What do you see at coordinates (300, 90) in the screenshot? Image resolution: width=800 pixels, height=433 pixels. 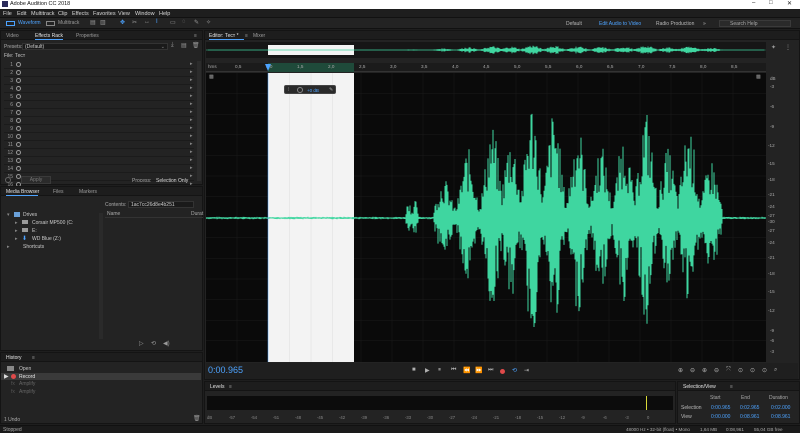 I see `volume-knob-icon` at bounding box center [300, 90].